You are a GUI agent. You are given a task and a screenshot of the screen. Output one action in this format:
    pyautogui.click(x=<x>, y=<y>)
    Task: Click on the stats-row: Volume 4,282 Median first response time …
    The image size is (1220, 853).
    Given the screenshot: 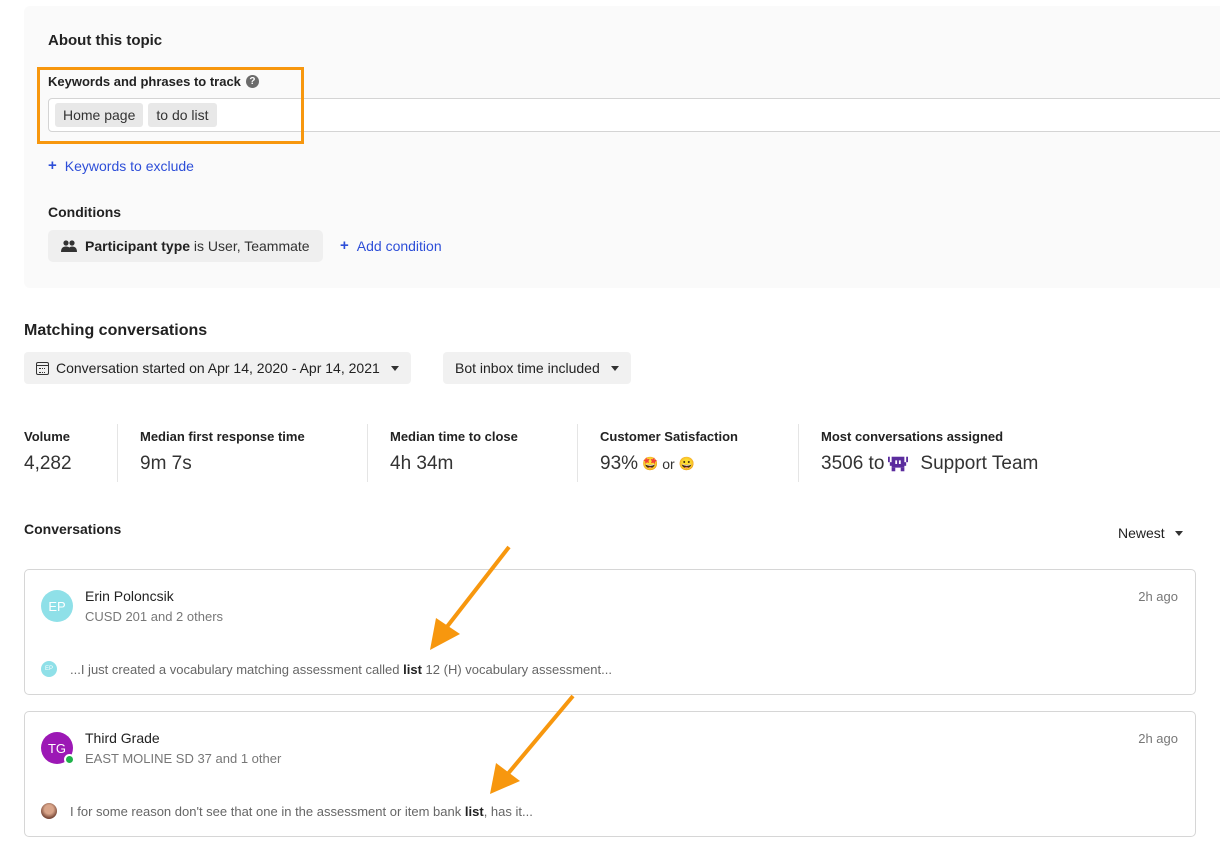 What is the action you would take?
    pyautogui.click(x=553, y=453)
    